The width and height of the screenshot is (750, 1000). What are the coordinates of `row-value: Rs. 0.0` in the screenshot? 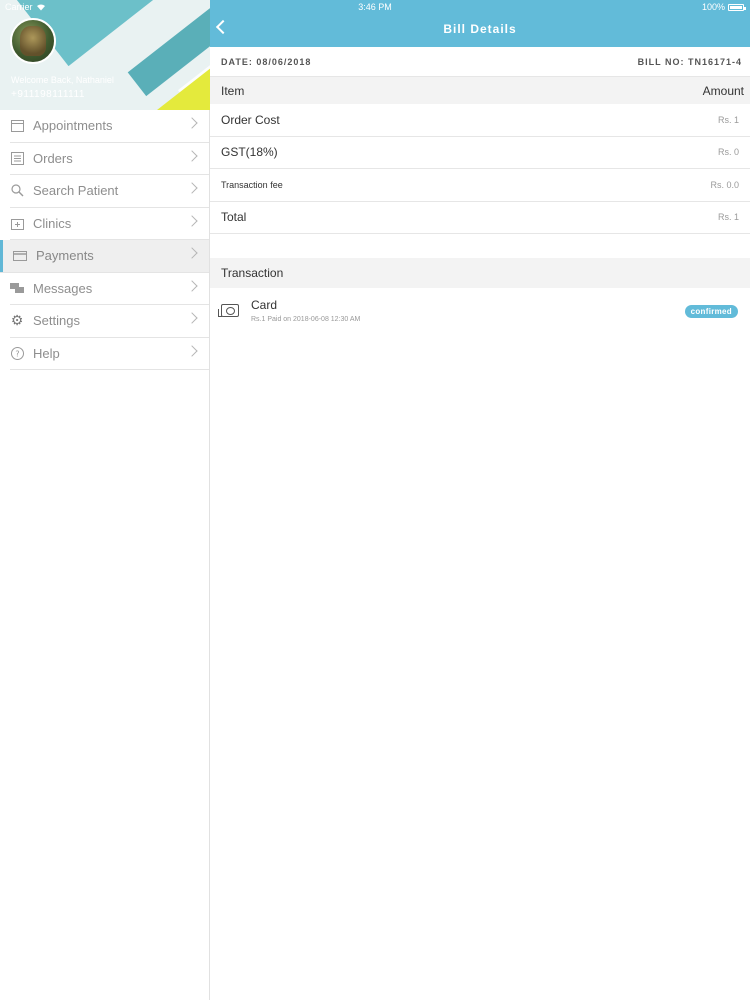 It's located at (724, 184).